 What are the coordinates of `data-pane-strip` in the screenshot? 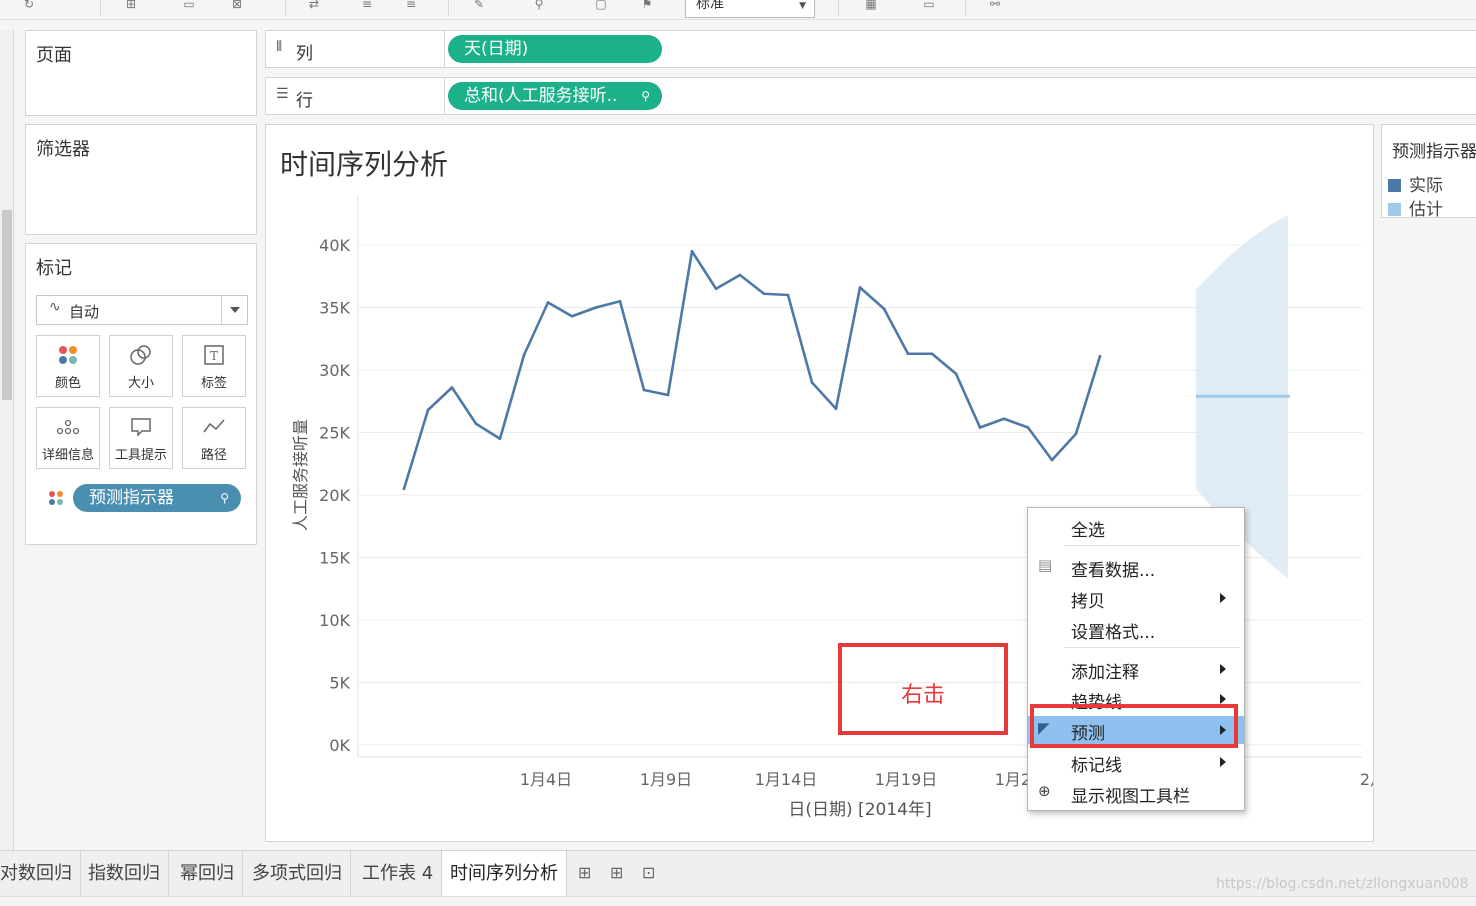 It's located at (7, 440).